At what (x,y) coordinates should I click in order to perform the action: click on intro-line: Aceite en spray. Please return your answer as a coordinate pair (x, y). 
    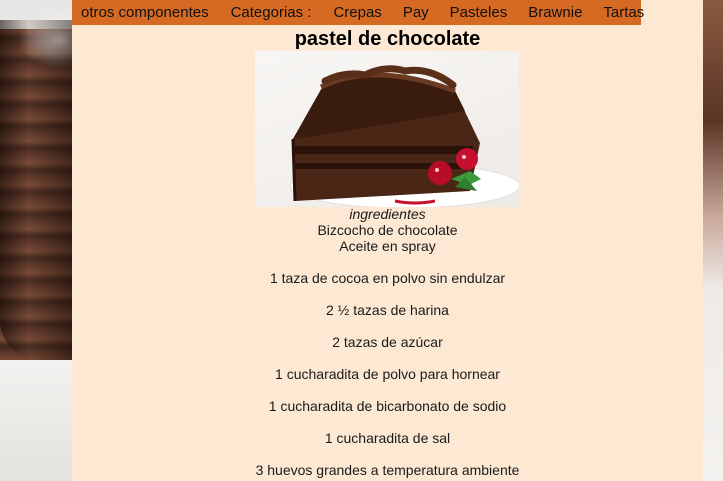
    Looking at the image, I should click on (387, 246).